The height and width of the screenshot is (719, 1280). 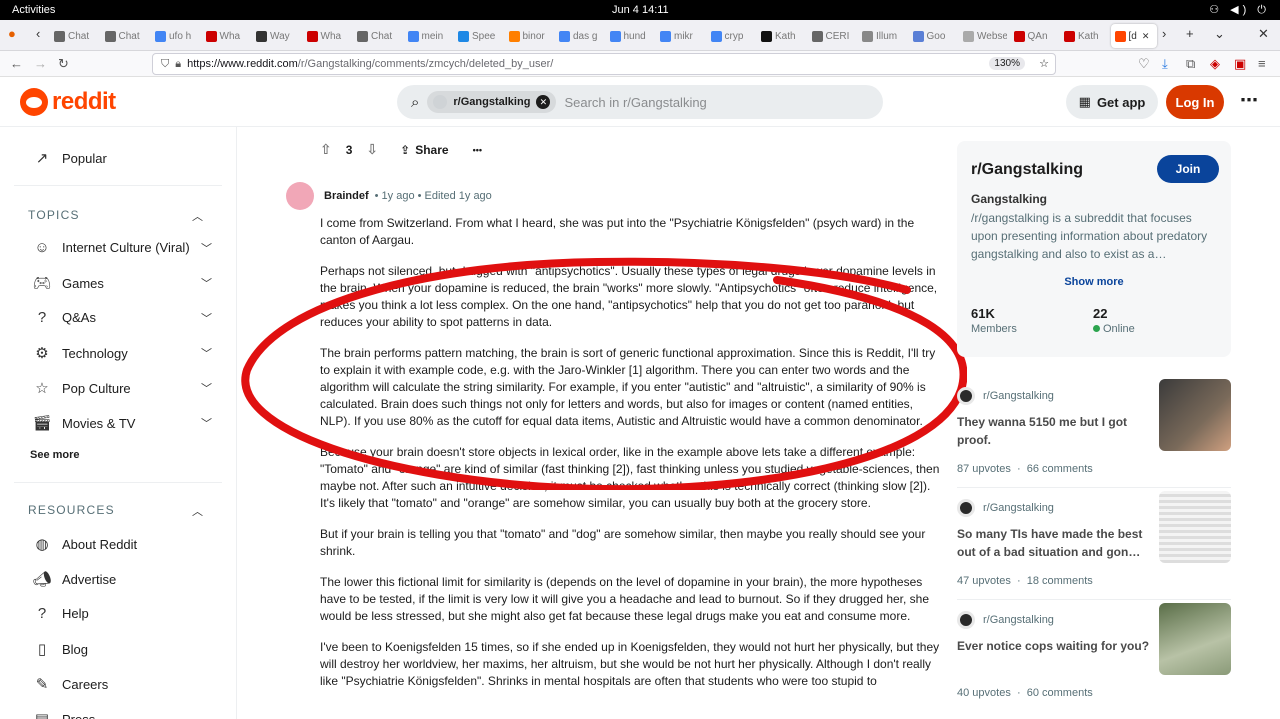 I want to click on browser-tab: Goo, so click(x=933, y=36).